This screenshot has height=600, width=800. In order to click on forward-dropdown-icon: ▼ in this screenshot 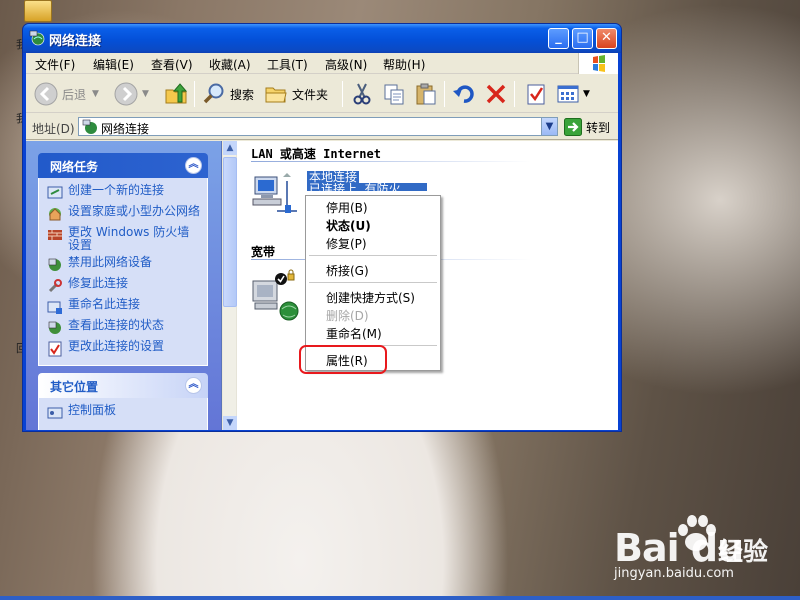, I will do `click(145, 94)`.